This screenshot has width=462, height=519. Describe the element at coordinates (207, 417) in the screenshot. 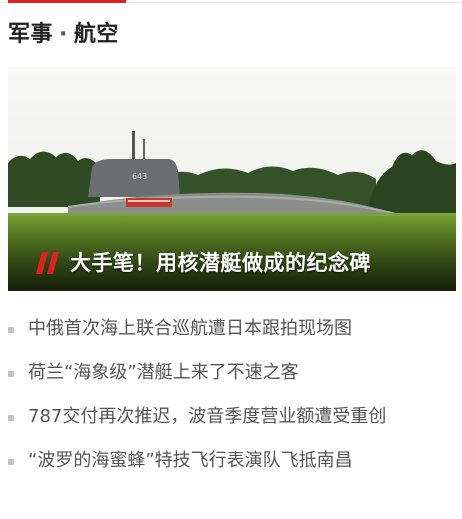

I see `news-link: 787交付再次推迟，波音季度营业额遭受重创` at that location.